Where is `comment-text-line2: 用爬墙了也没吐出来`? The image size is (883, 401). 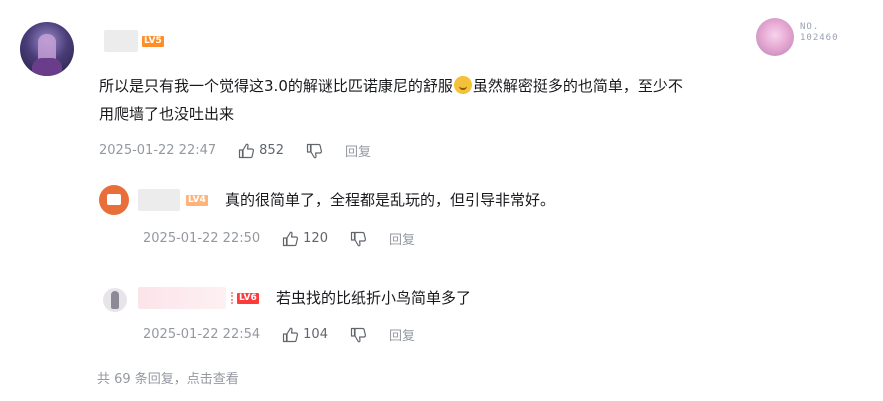
comment-text-line2: 用爬墙了也没吐出来 is located at coordinates (167, 114).